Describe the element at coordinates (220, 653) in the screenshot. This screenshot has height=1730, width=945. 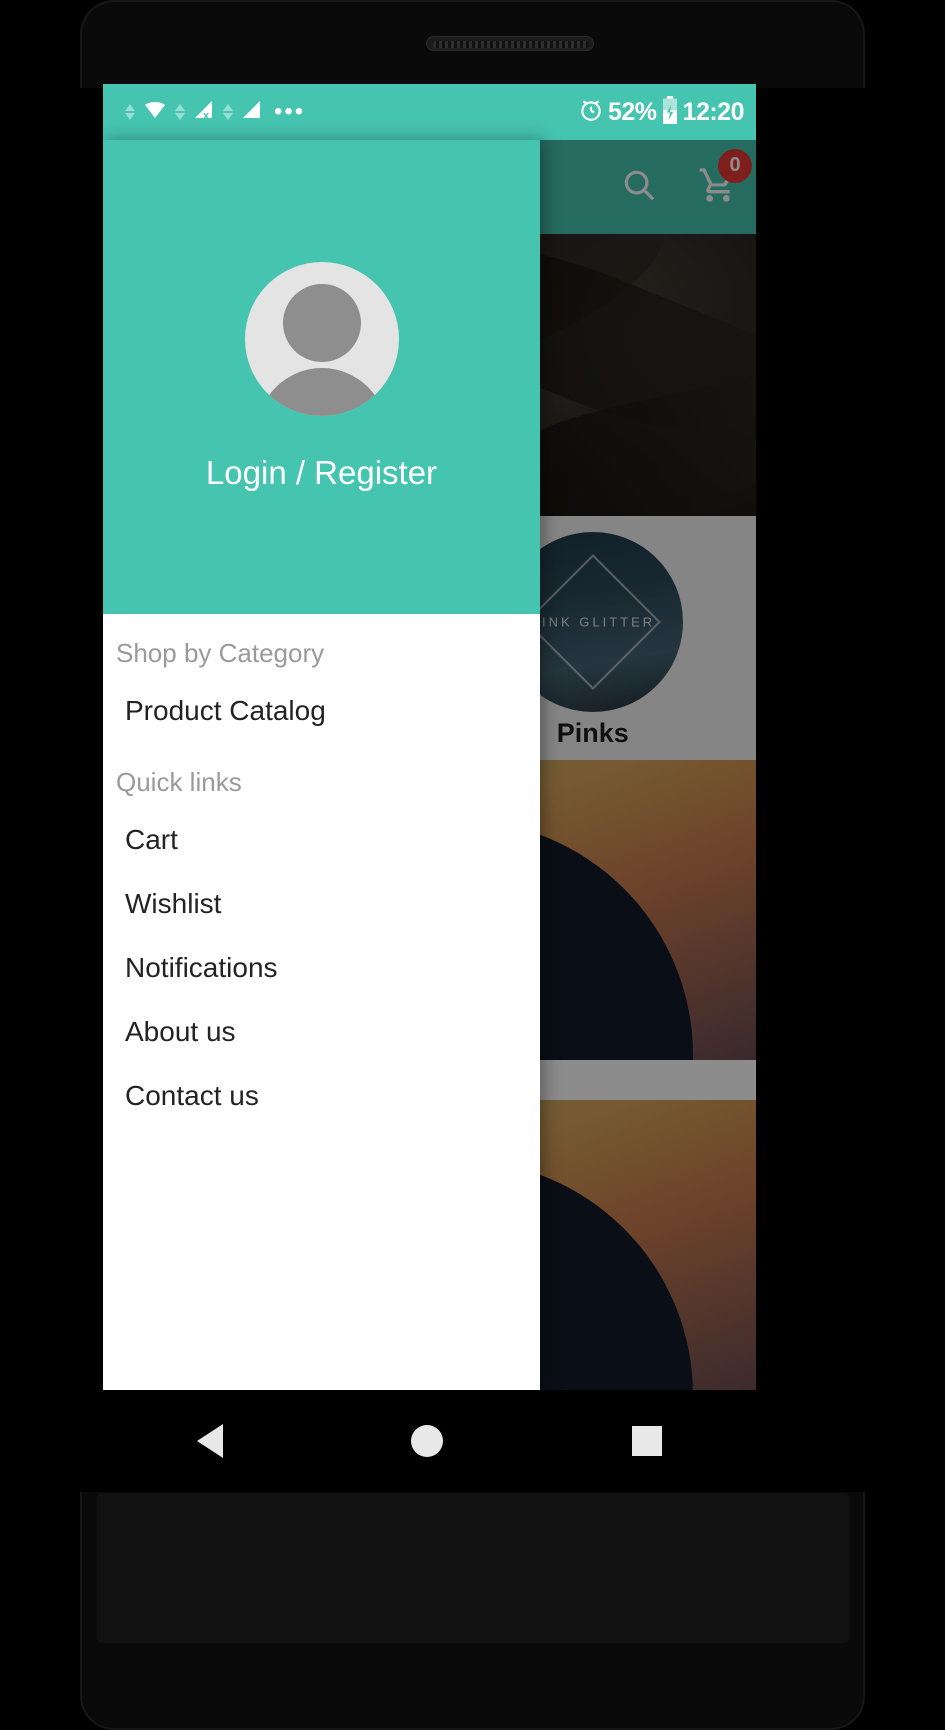
I see `drawer-section-shop-by-category: Shop by Category` at that location.